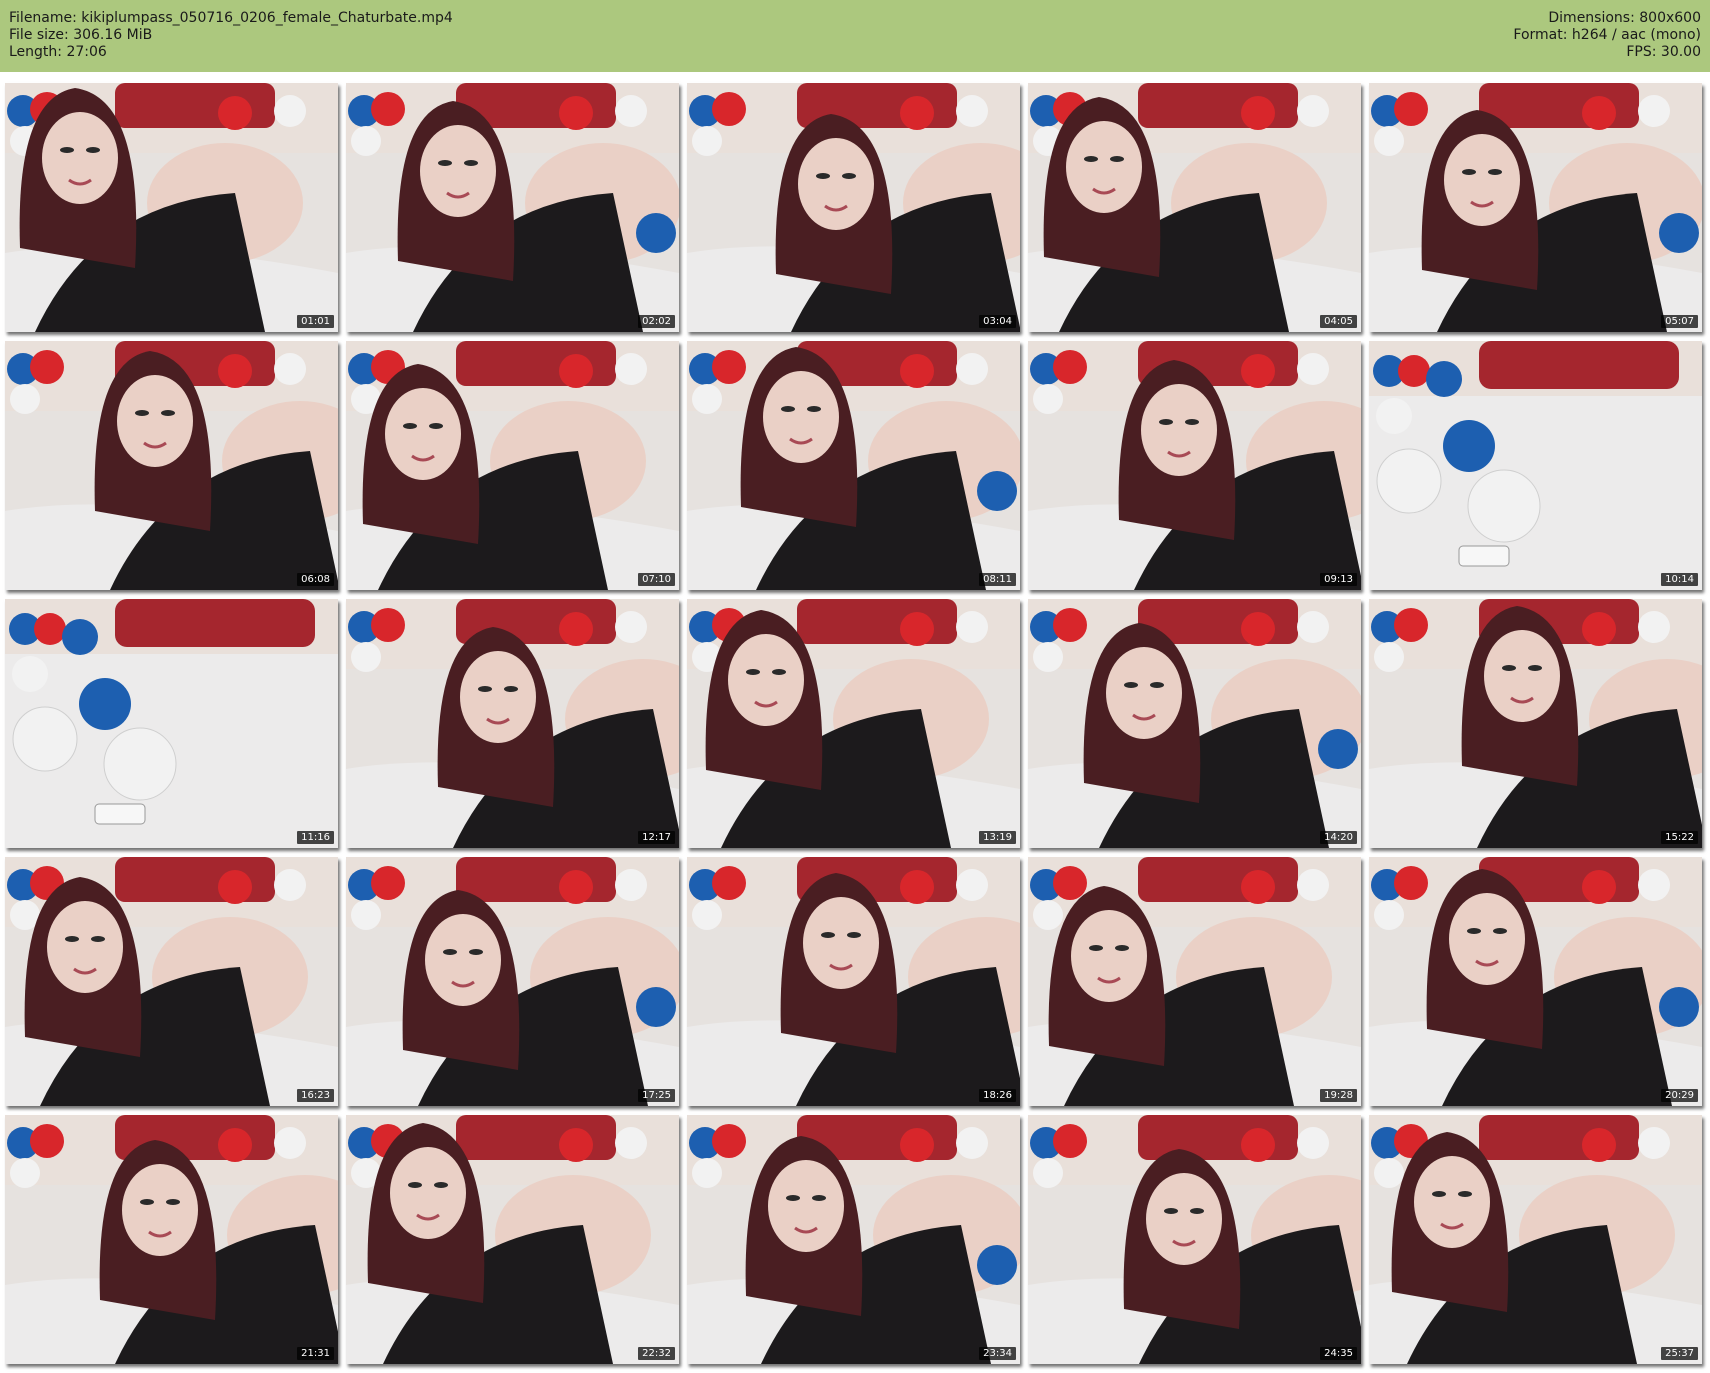 The width and height of the screenshot is (1710, 1373). I want to click on timestamp-badge: 08:11, so click(997, 579).